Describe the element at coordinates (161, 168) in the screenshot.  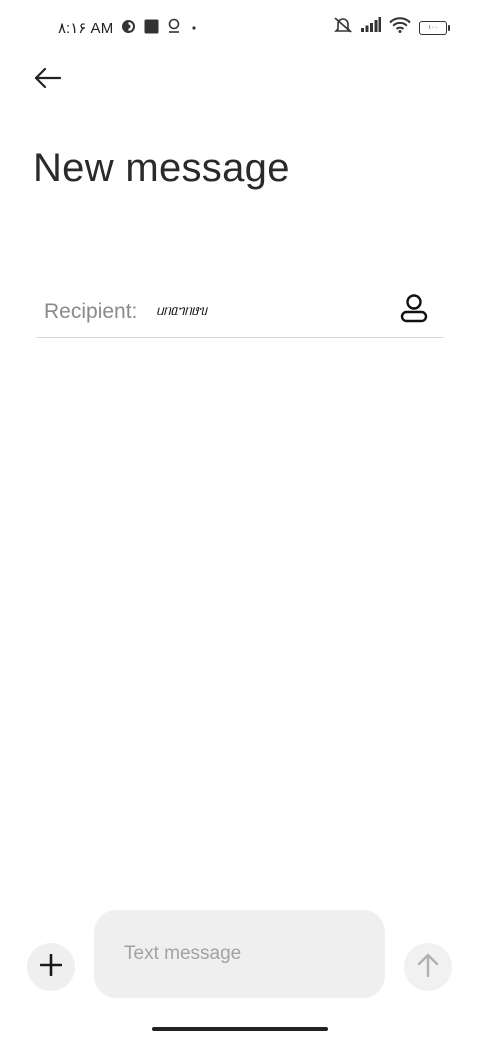
I see `page-title: New message` at that location.